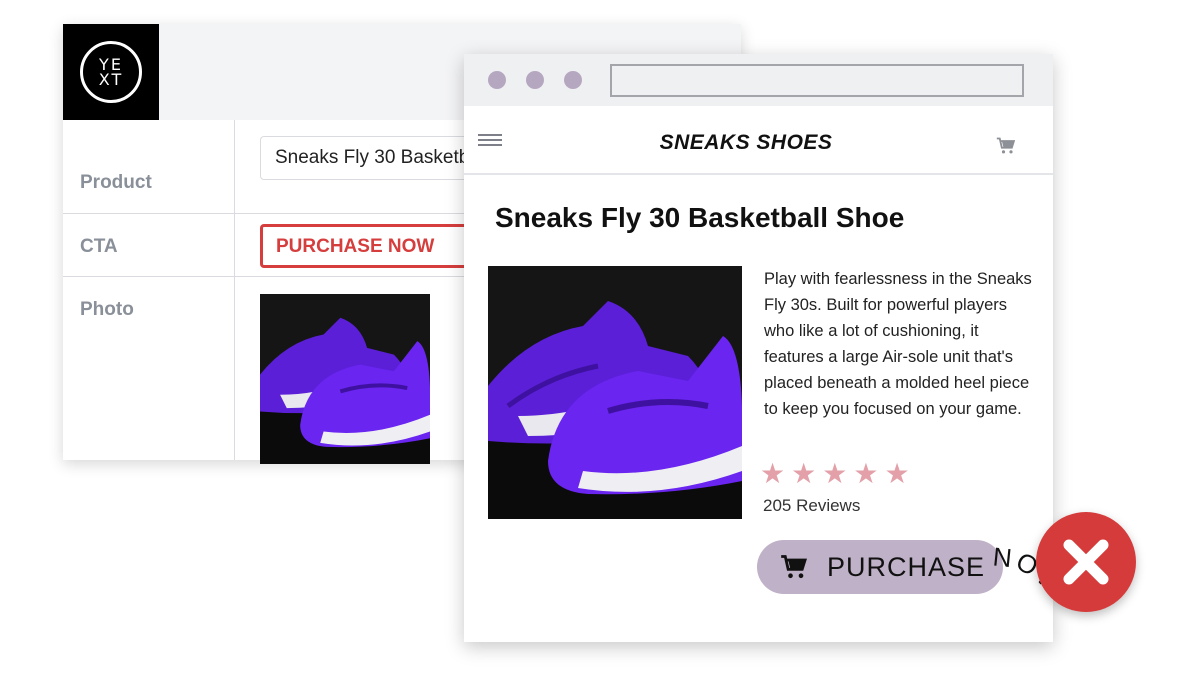 The width and height of the screenshot is (1200, 675). I want to click on review-count: 205 Reviews, so click(811, 506).